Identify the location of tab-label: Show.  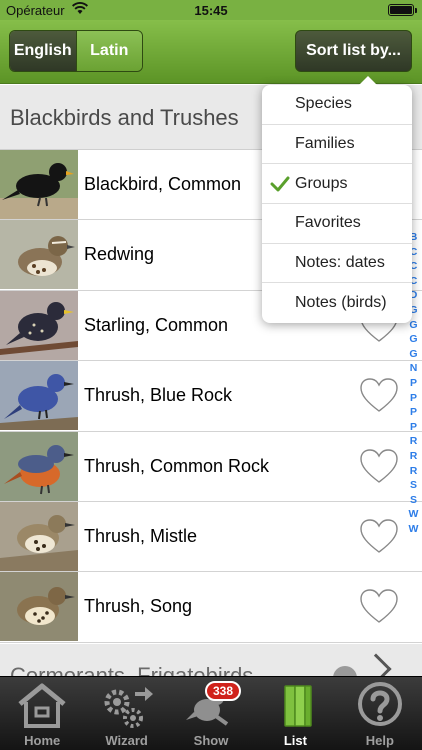
(211, 740).